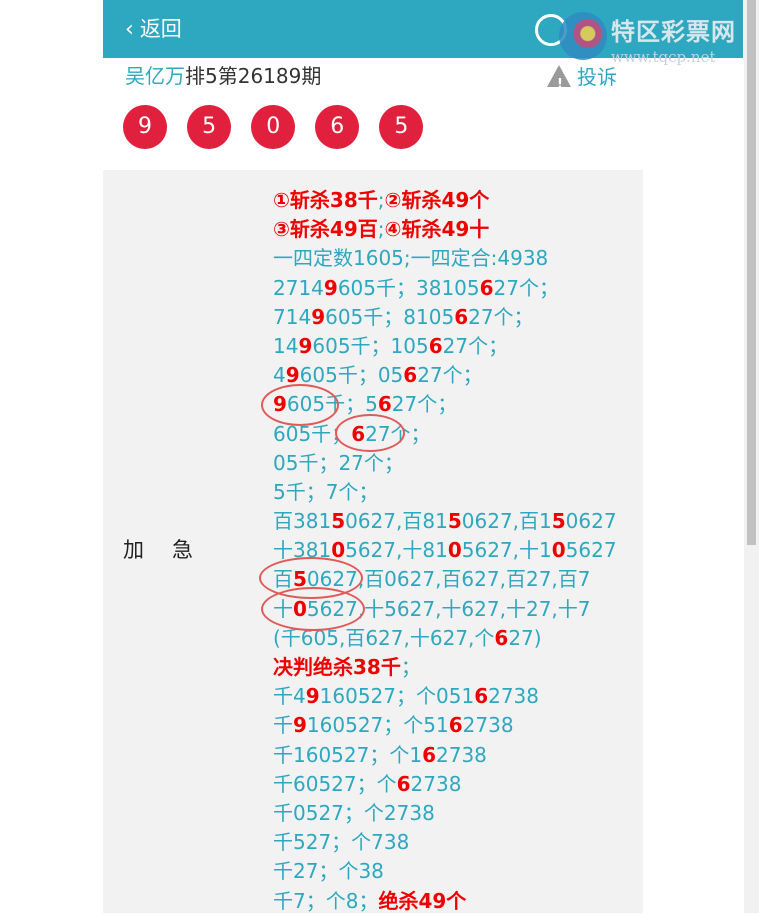  Describe the element at coordinates (583, 36) in the screenshot. I see `site-logo-icon` at that location.